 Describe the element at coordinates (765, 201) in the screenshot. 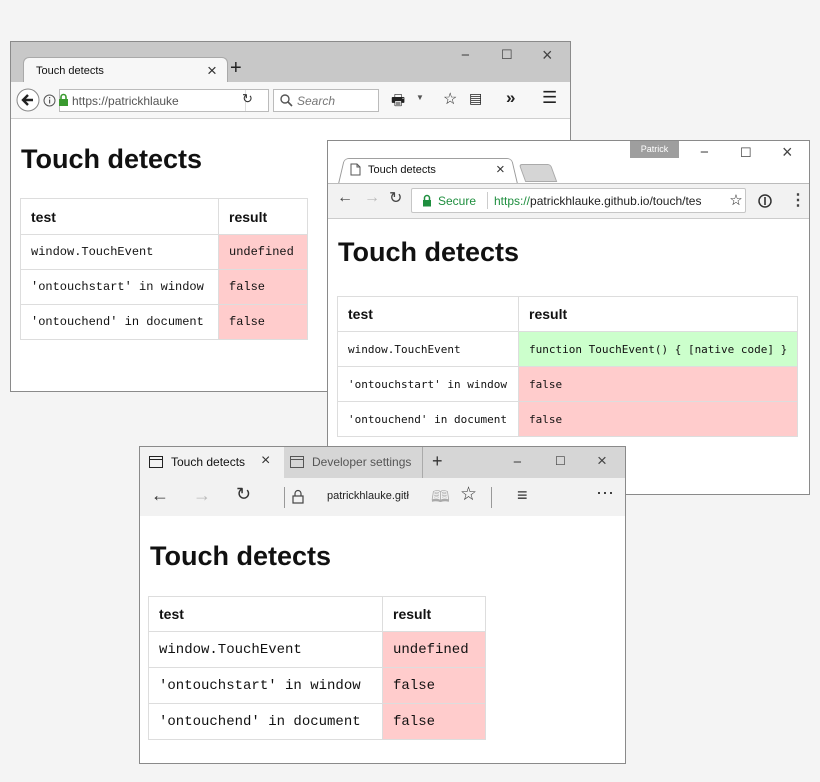

I see `extension-icon` at that location.